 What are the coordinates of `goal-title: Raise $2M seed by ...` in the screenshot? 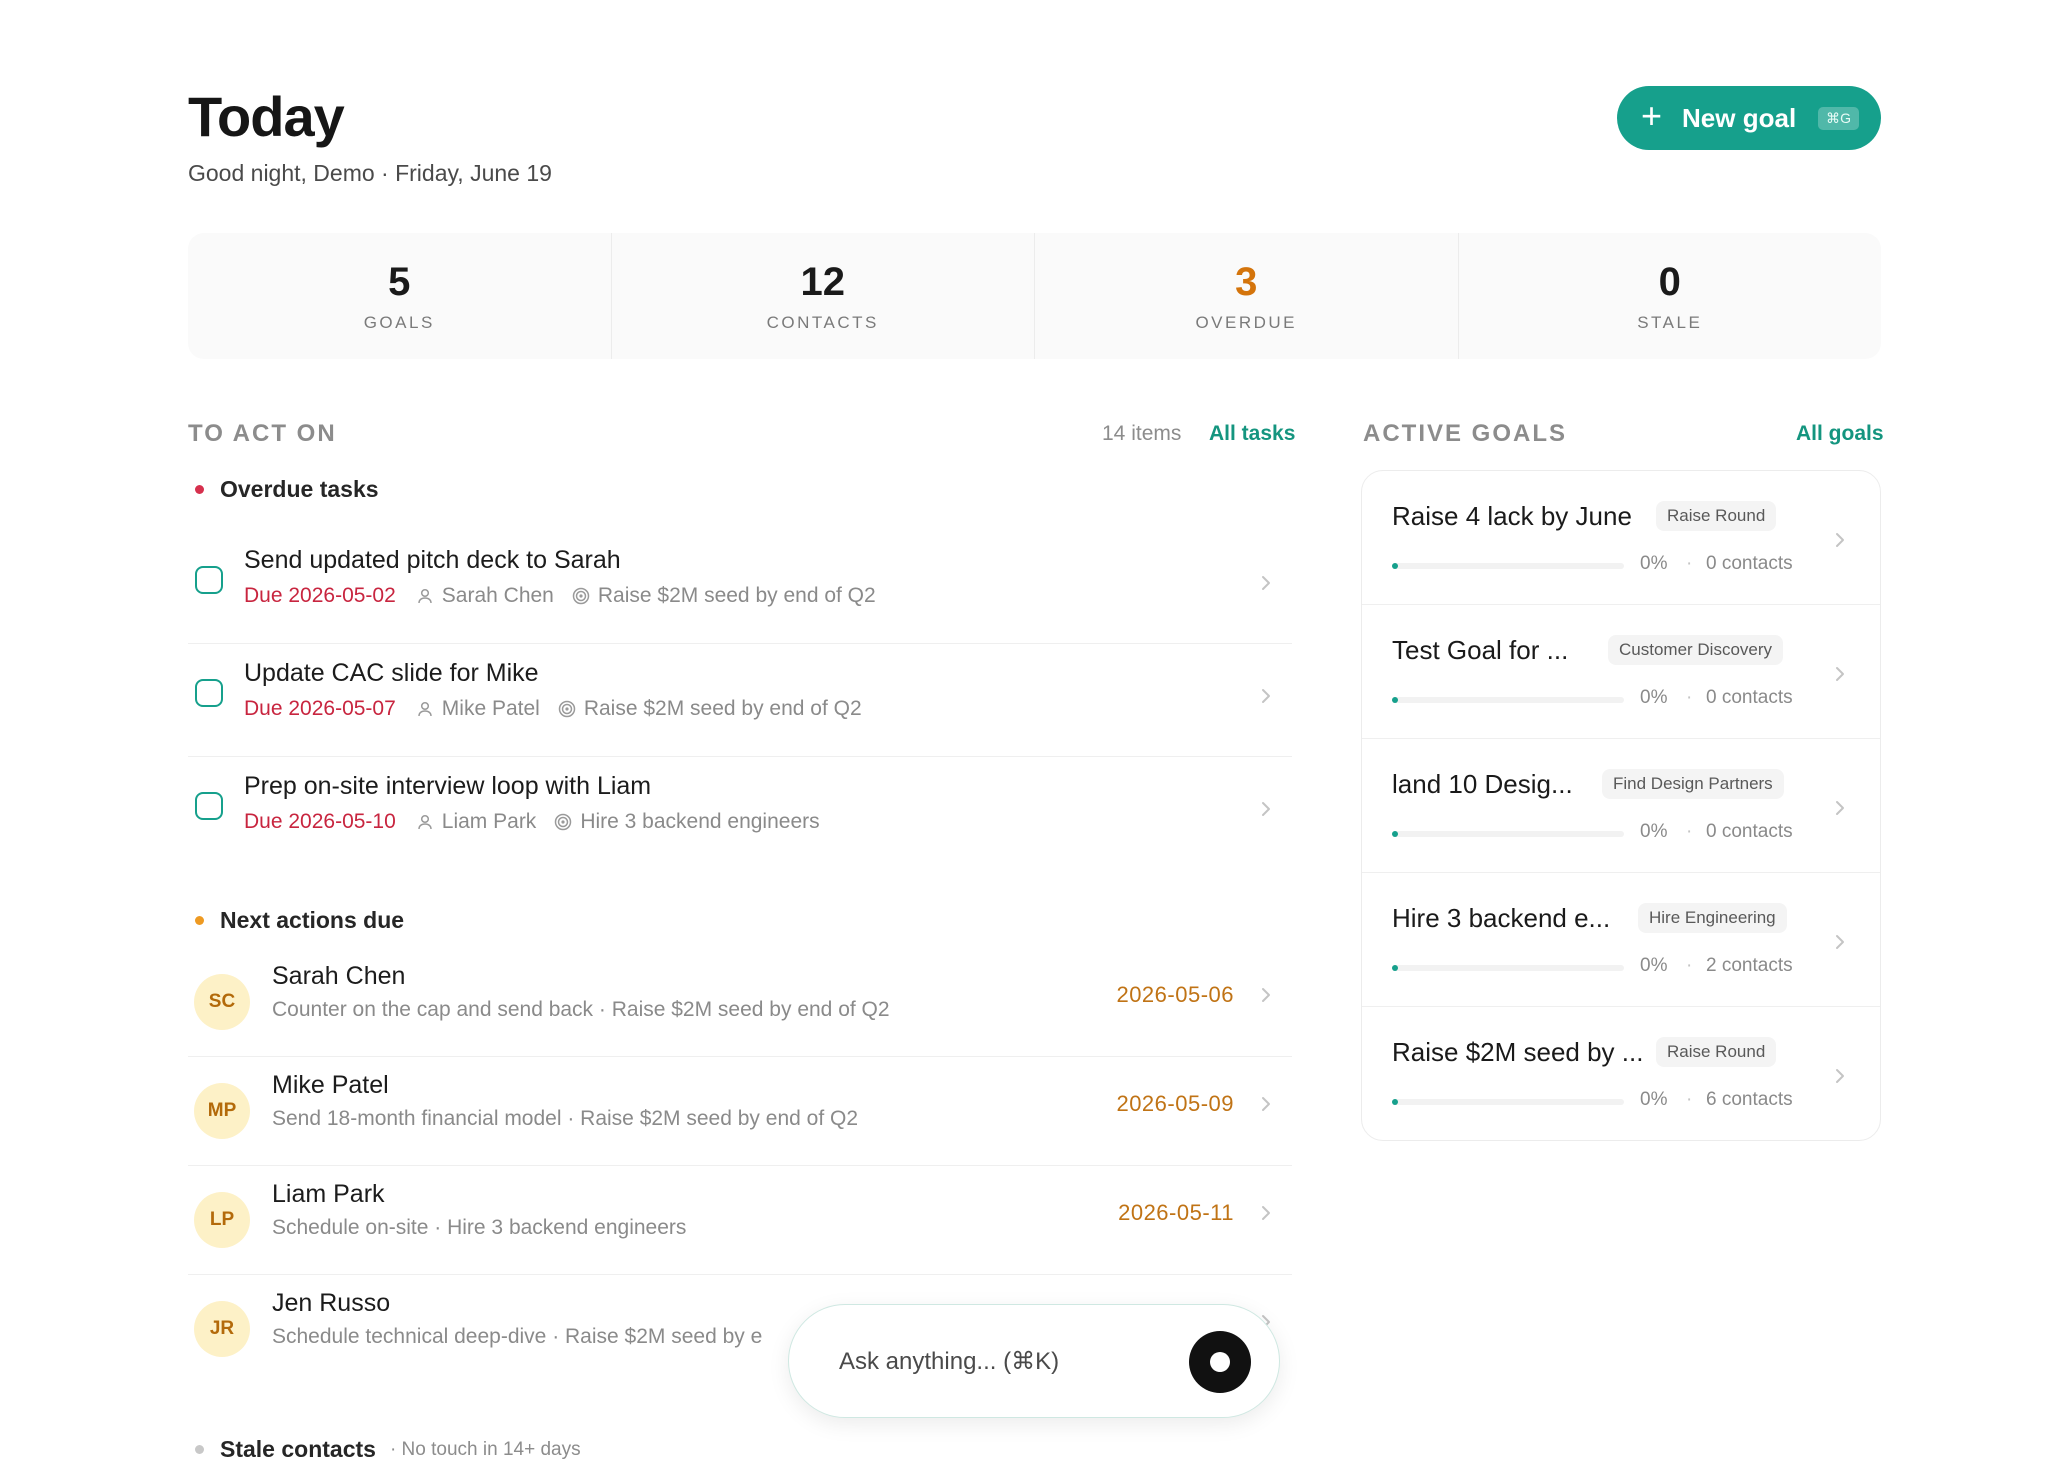 It's located at (1518, 1052).